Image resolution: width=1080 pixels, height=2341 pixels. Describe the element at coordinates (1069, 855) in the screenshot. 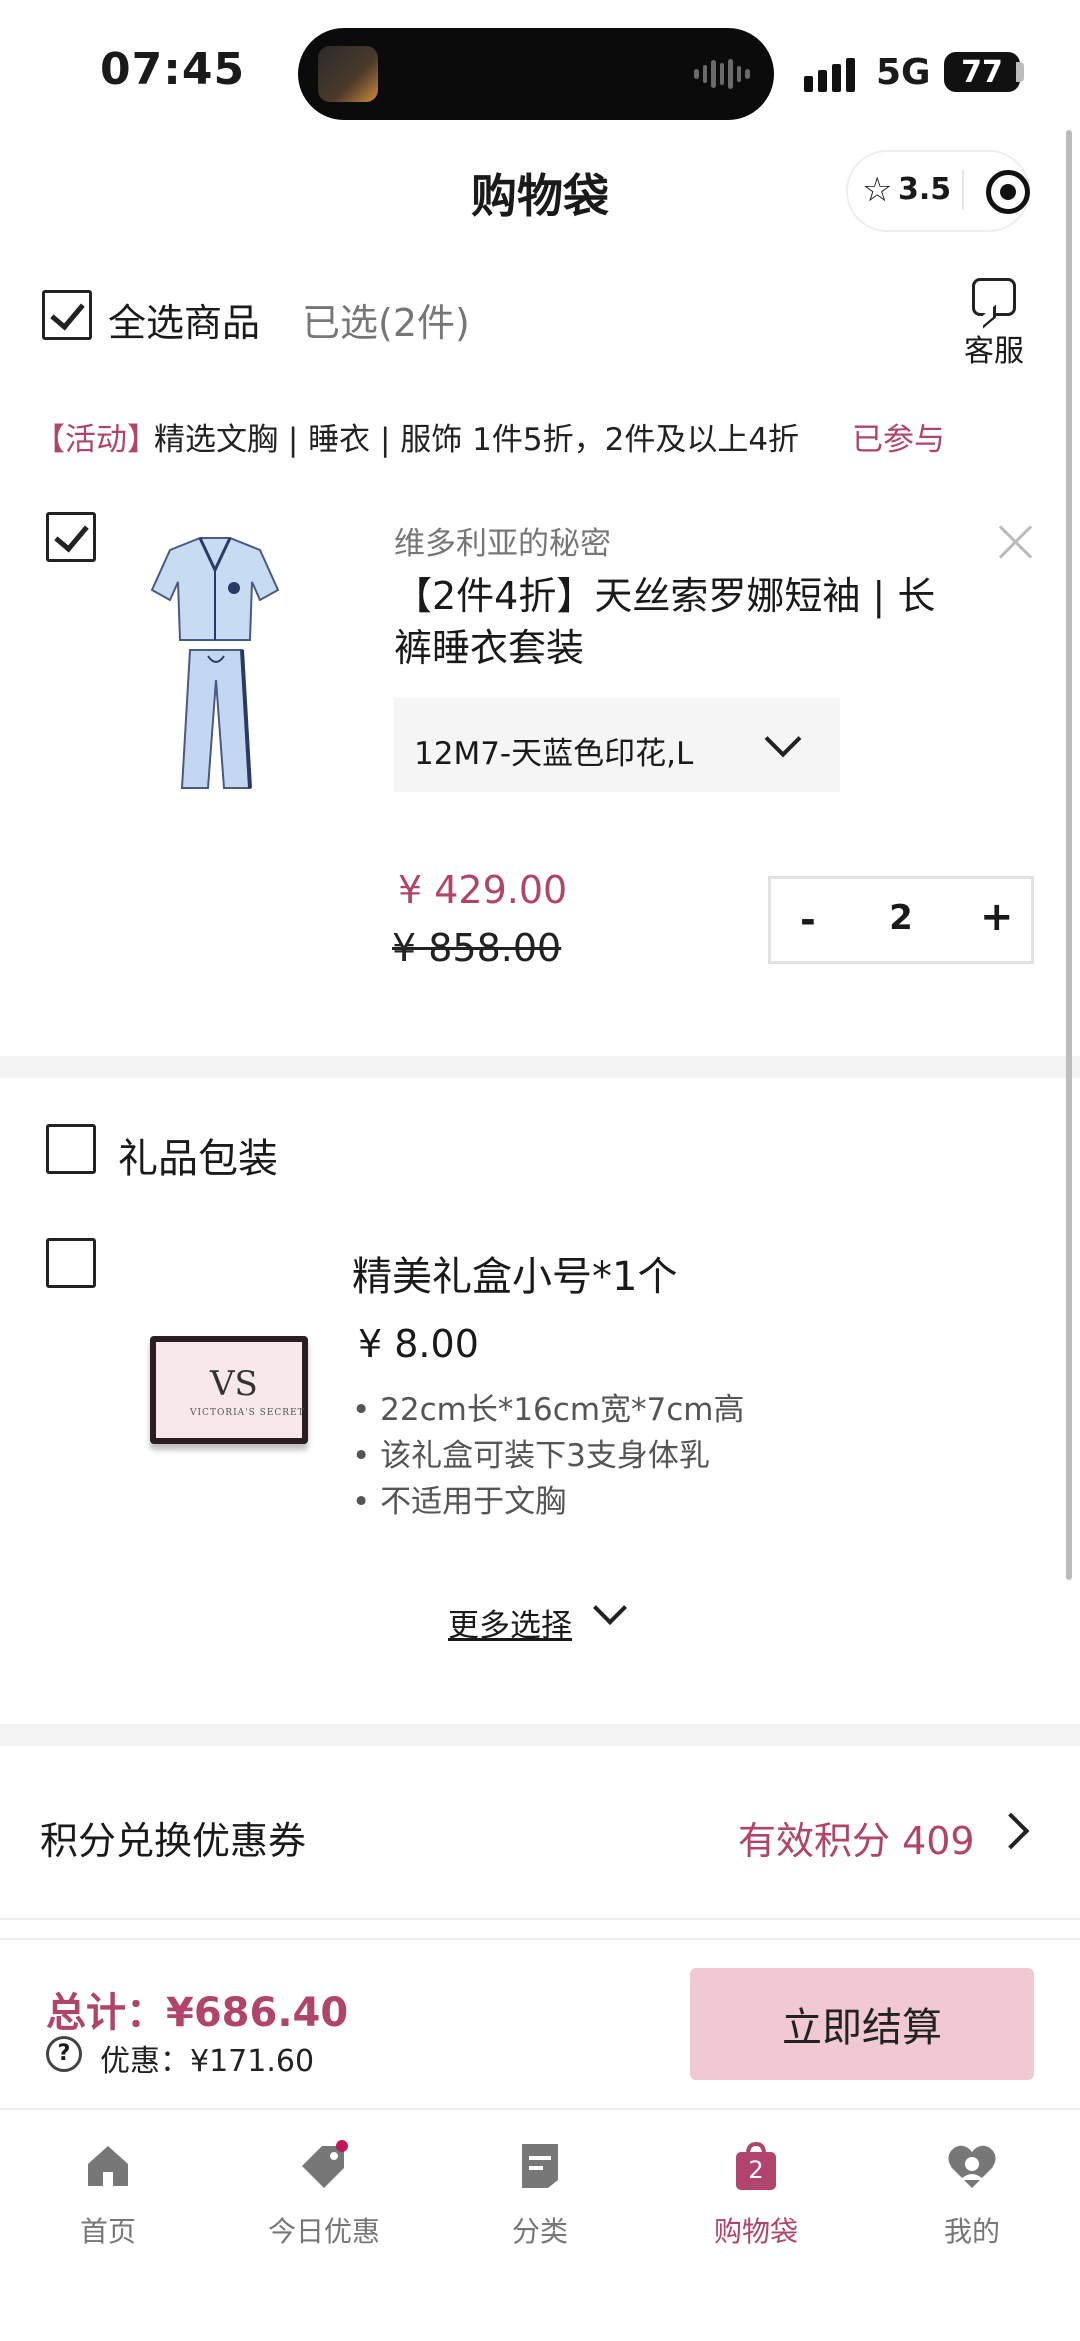

I see `scrollbar` at that location.